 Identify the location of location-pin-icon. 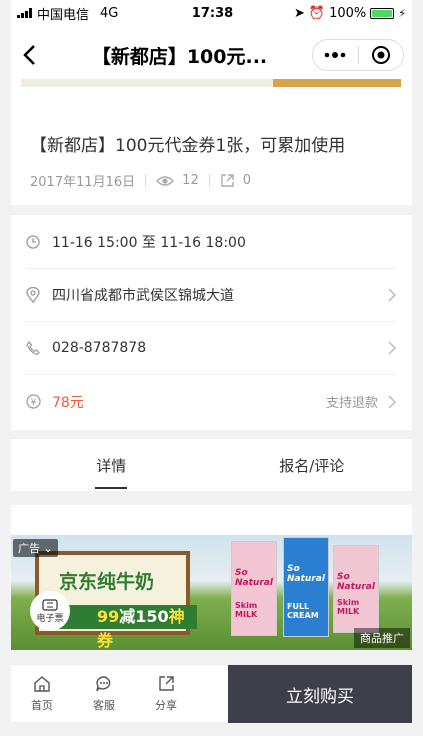
(39, 295).